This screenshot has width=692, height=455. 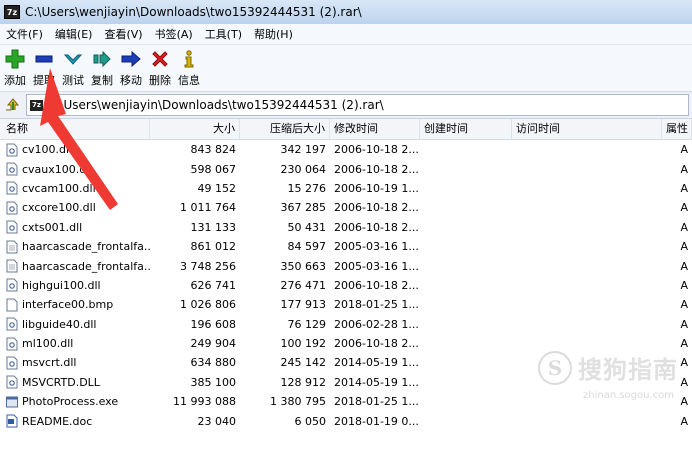 I want to click on file-row: README.doc 23 040 6 050 2018-01-19 0... A, so click(x=346, y=420).